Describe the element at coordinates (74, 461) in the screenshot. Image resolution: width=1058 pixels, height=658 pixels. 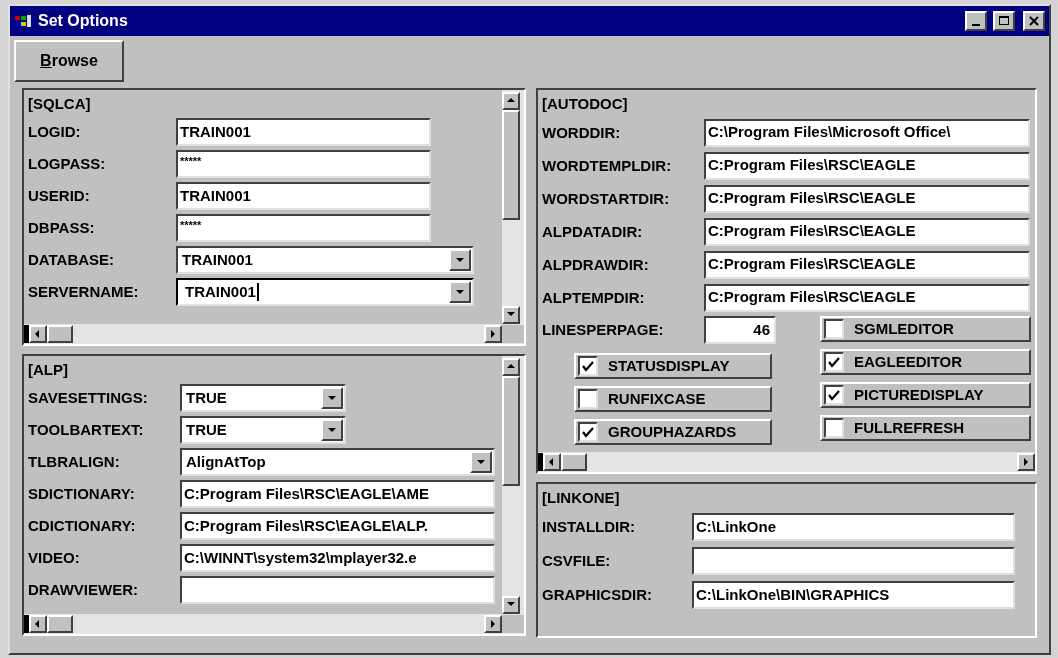
I see `field-label: TLBRALIGN:` at that location.